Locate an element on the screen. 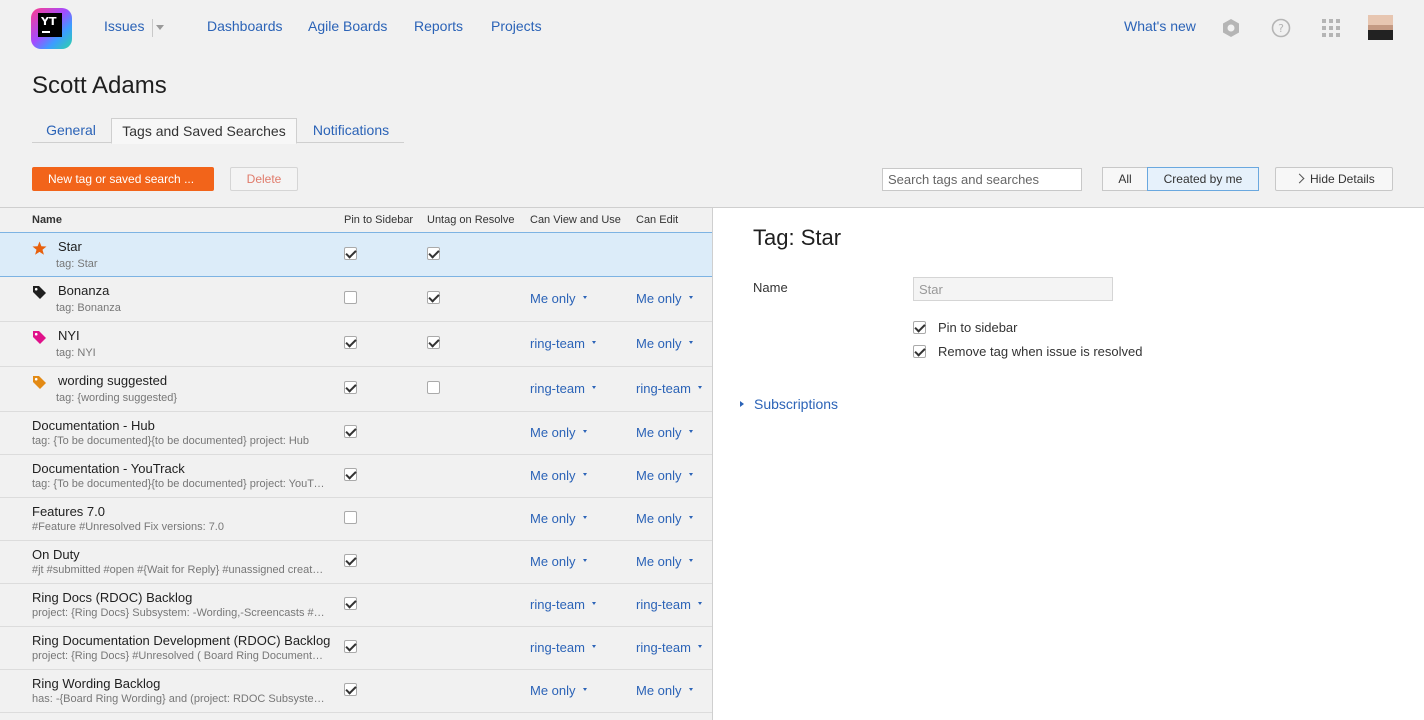  nav-projects: Projects is located at coordinates (516, 26).